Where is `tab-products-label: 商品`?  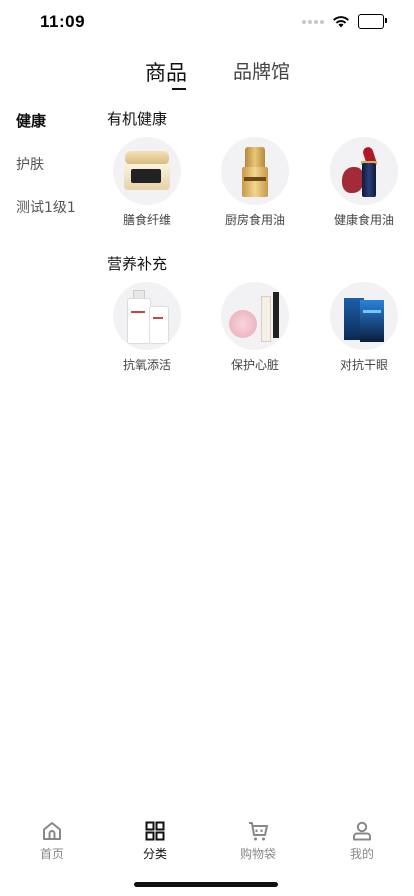 tab-products-label: 商品 is located at coordinates (166, 73).